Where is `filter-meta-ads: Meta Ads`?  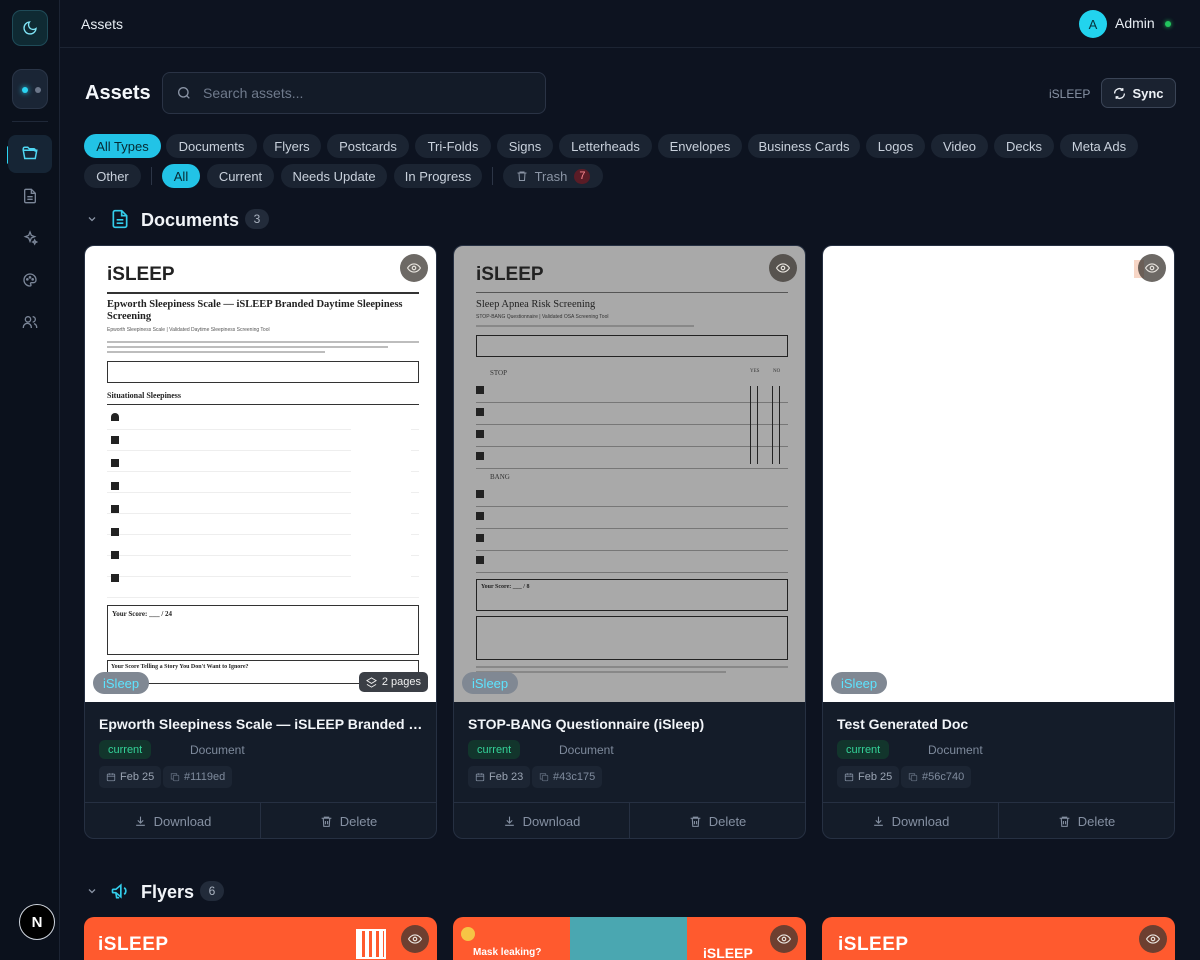
filter-meta-ads: Meta Ads is located at coordinates (1099, 146).